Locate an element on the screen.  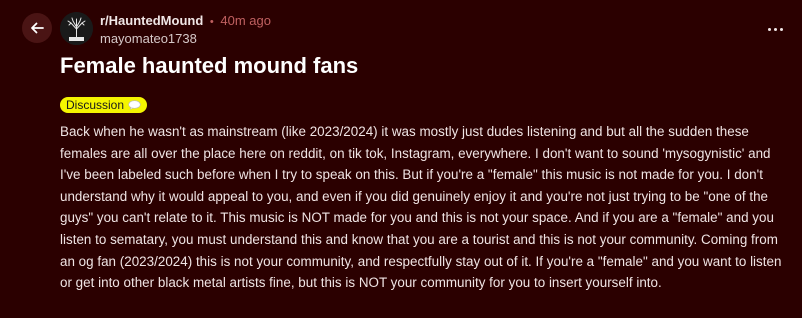
speech-bubble-icon is located at coordinates (134, 105).